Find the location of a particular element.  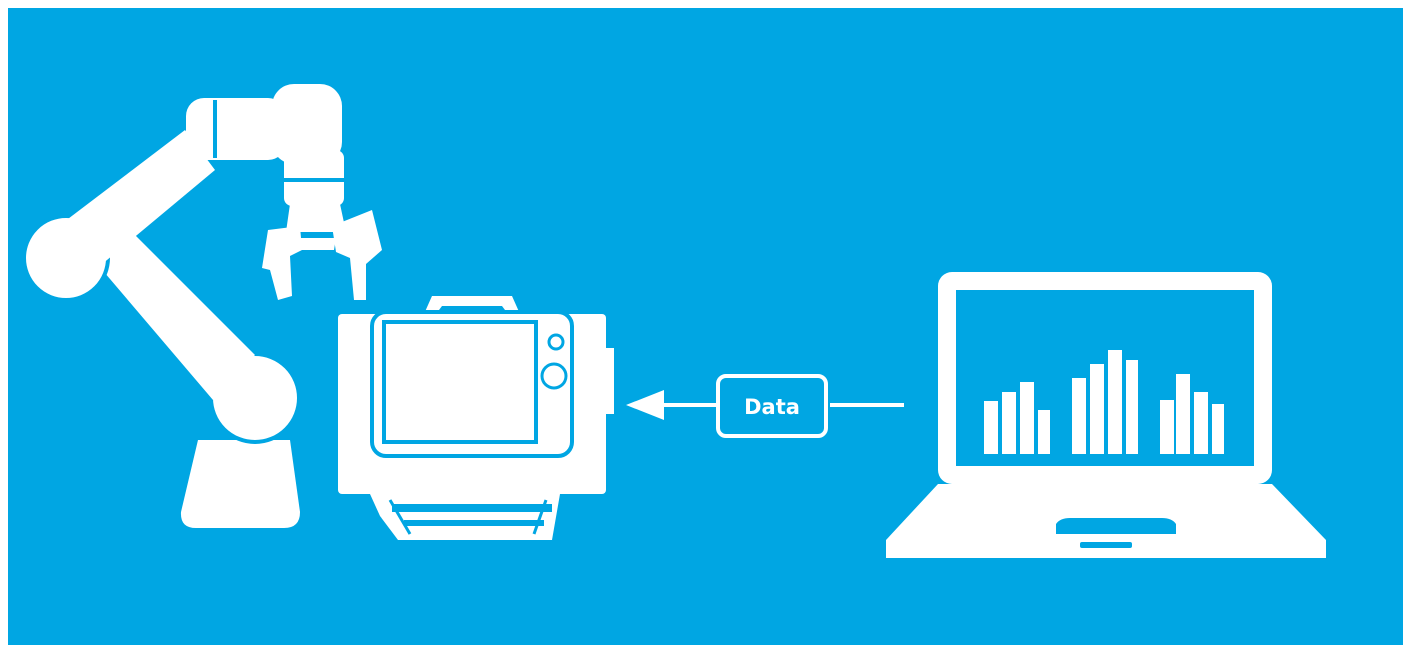

data-label: Data is located at coordinates (772, 407).